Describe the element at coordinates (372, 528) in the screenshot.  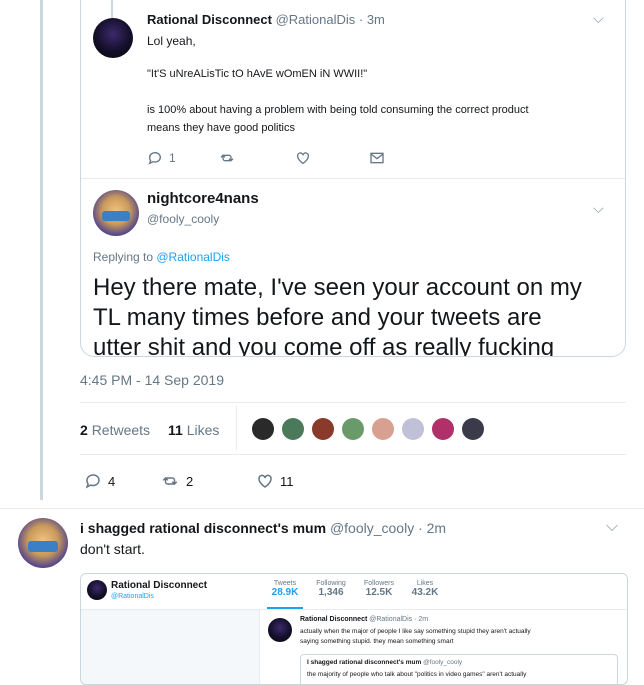
I see `bottom-author-handle: @fooly_cooly` at that location.